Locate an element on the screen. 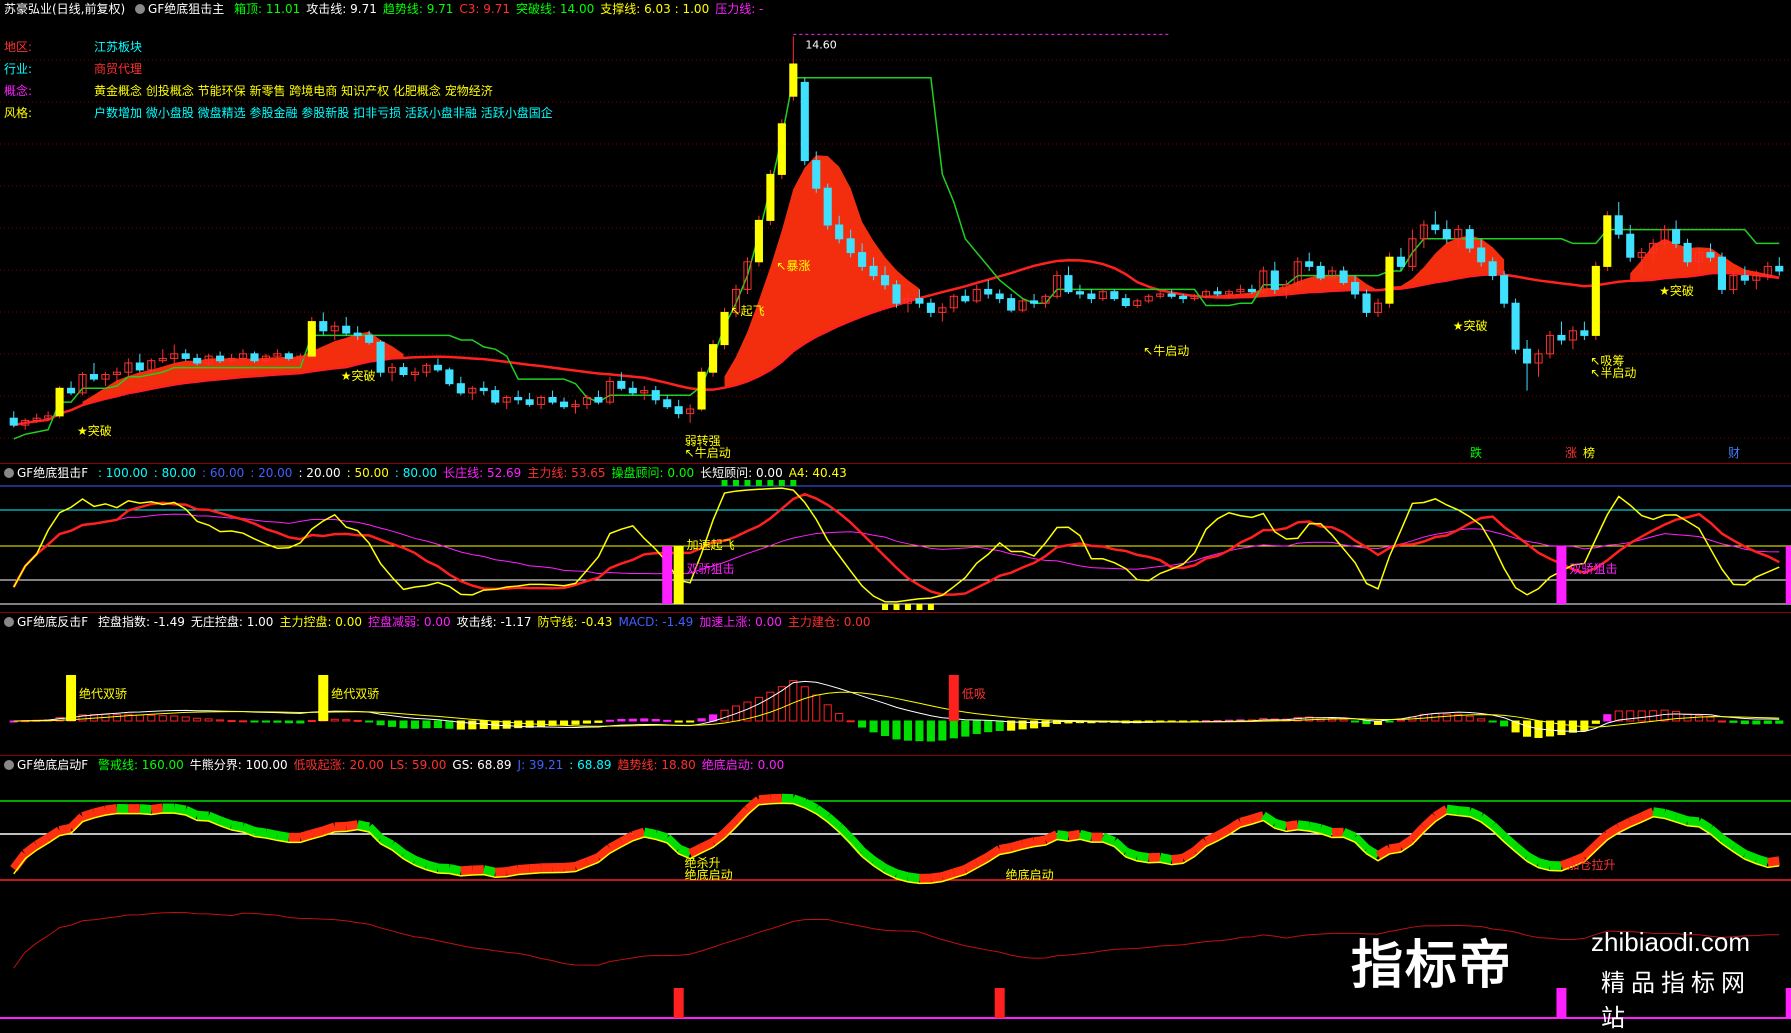 Image resolution: width=1791 pixels, height=1033 pixels. panel2-param: 操盘顾问: 0.00 is located at coordinates (653, 473).